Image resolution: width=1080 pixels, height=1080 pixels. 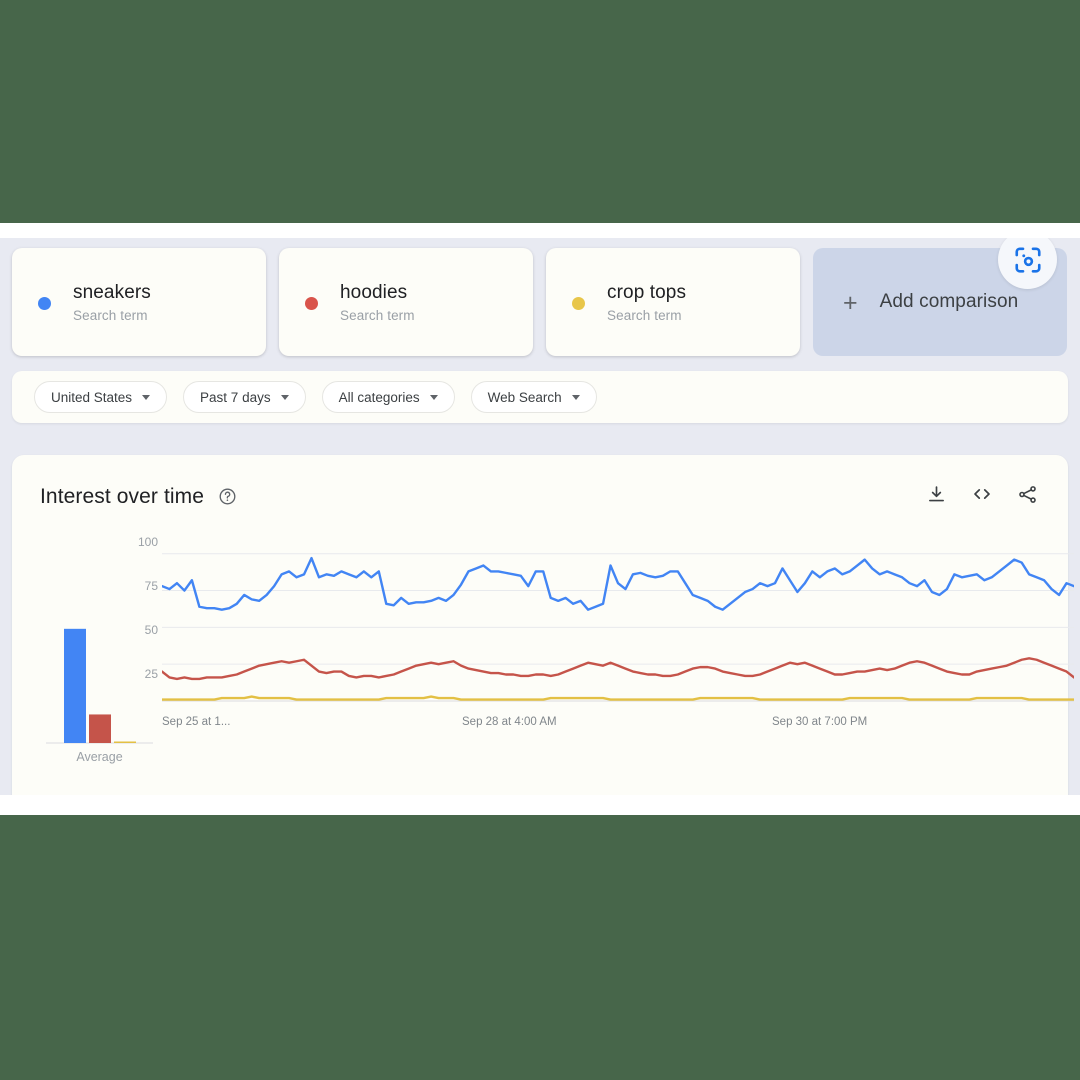 I want to click on filter-category-label: All categories, so click(x=379, y=397).